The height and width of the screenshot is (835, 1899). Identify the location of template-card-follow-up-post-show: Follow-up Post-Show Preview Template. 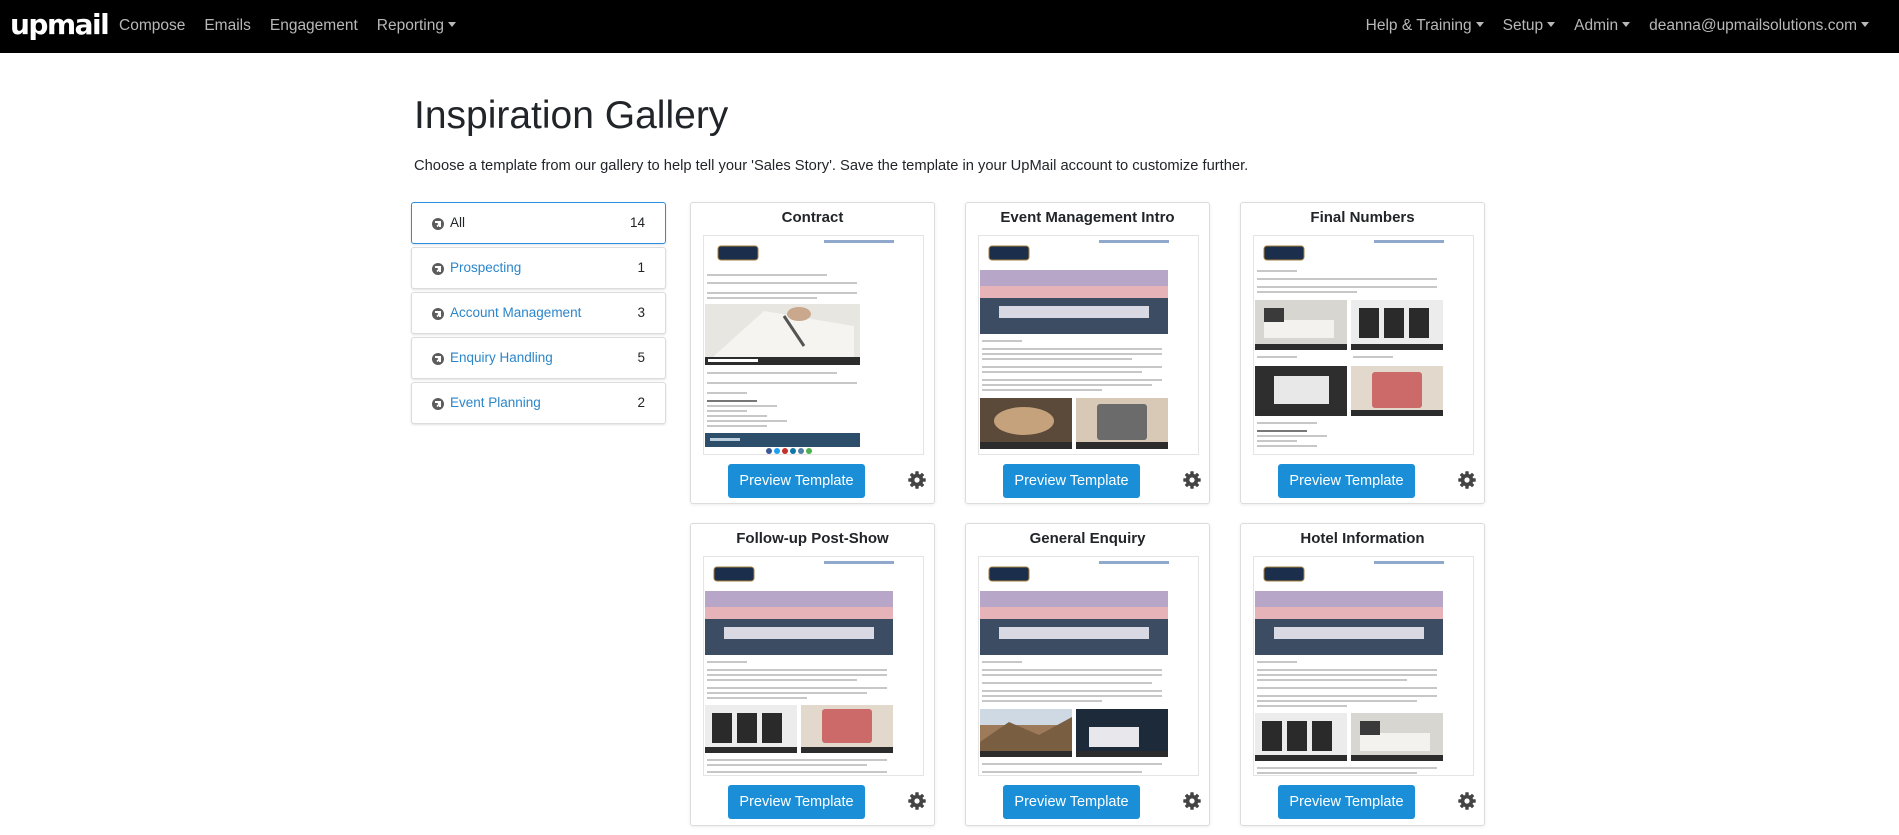
(812, 674).